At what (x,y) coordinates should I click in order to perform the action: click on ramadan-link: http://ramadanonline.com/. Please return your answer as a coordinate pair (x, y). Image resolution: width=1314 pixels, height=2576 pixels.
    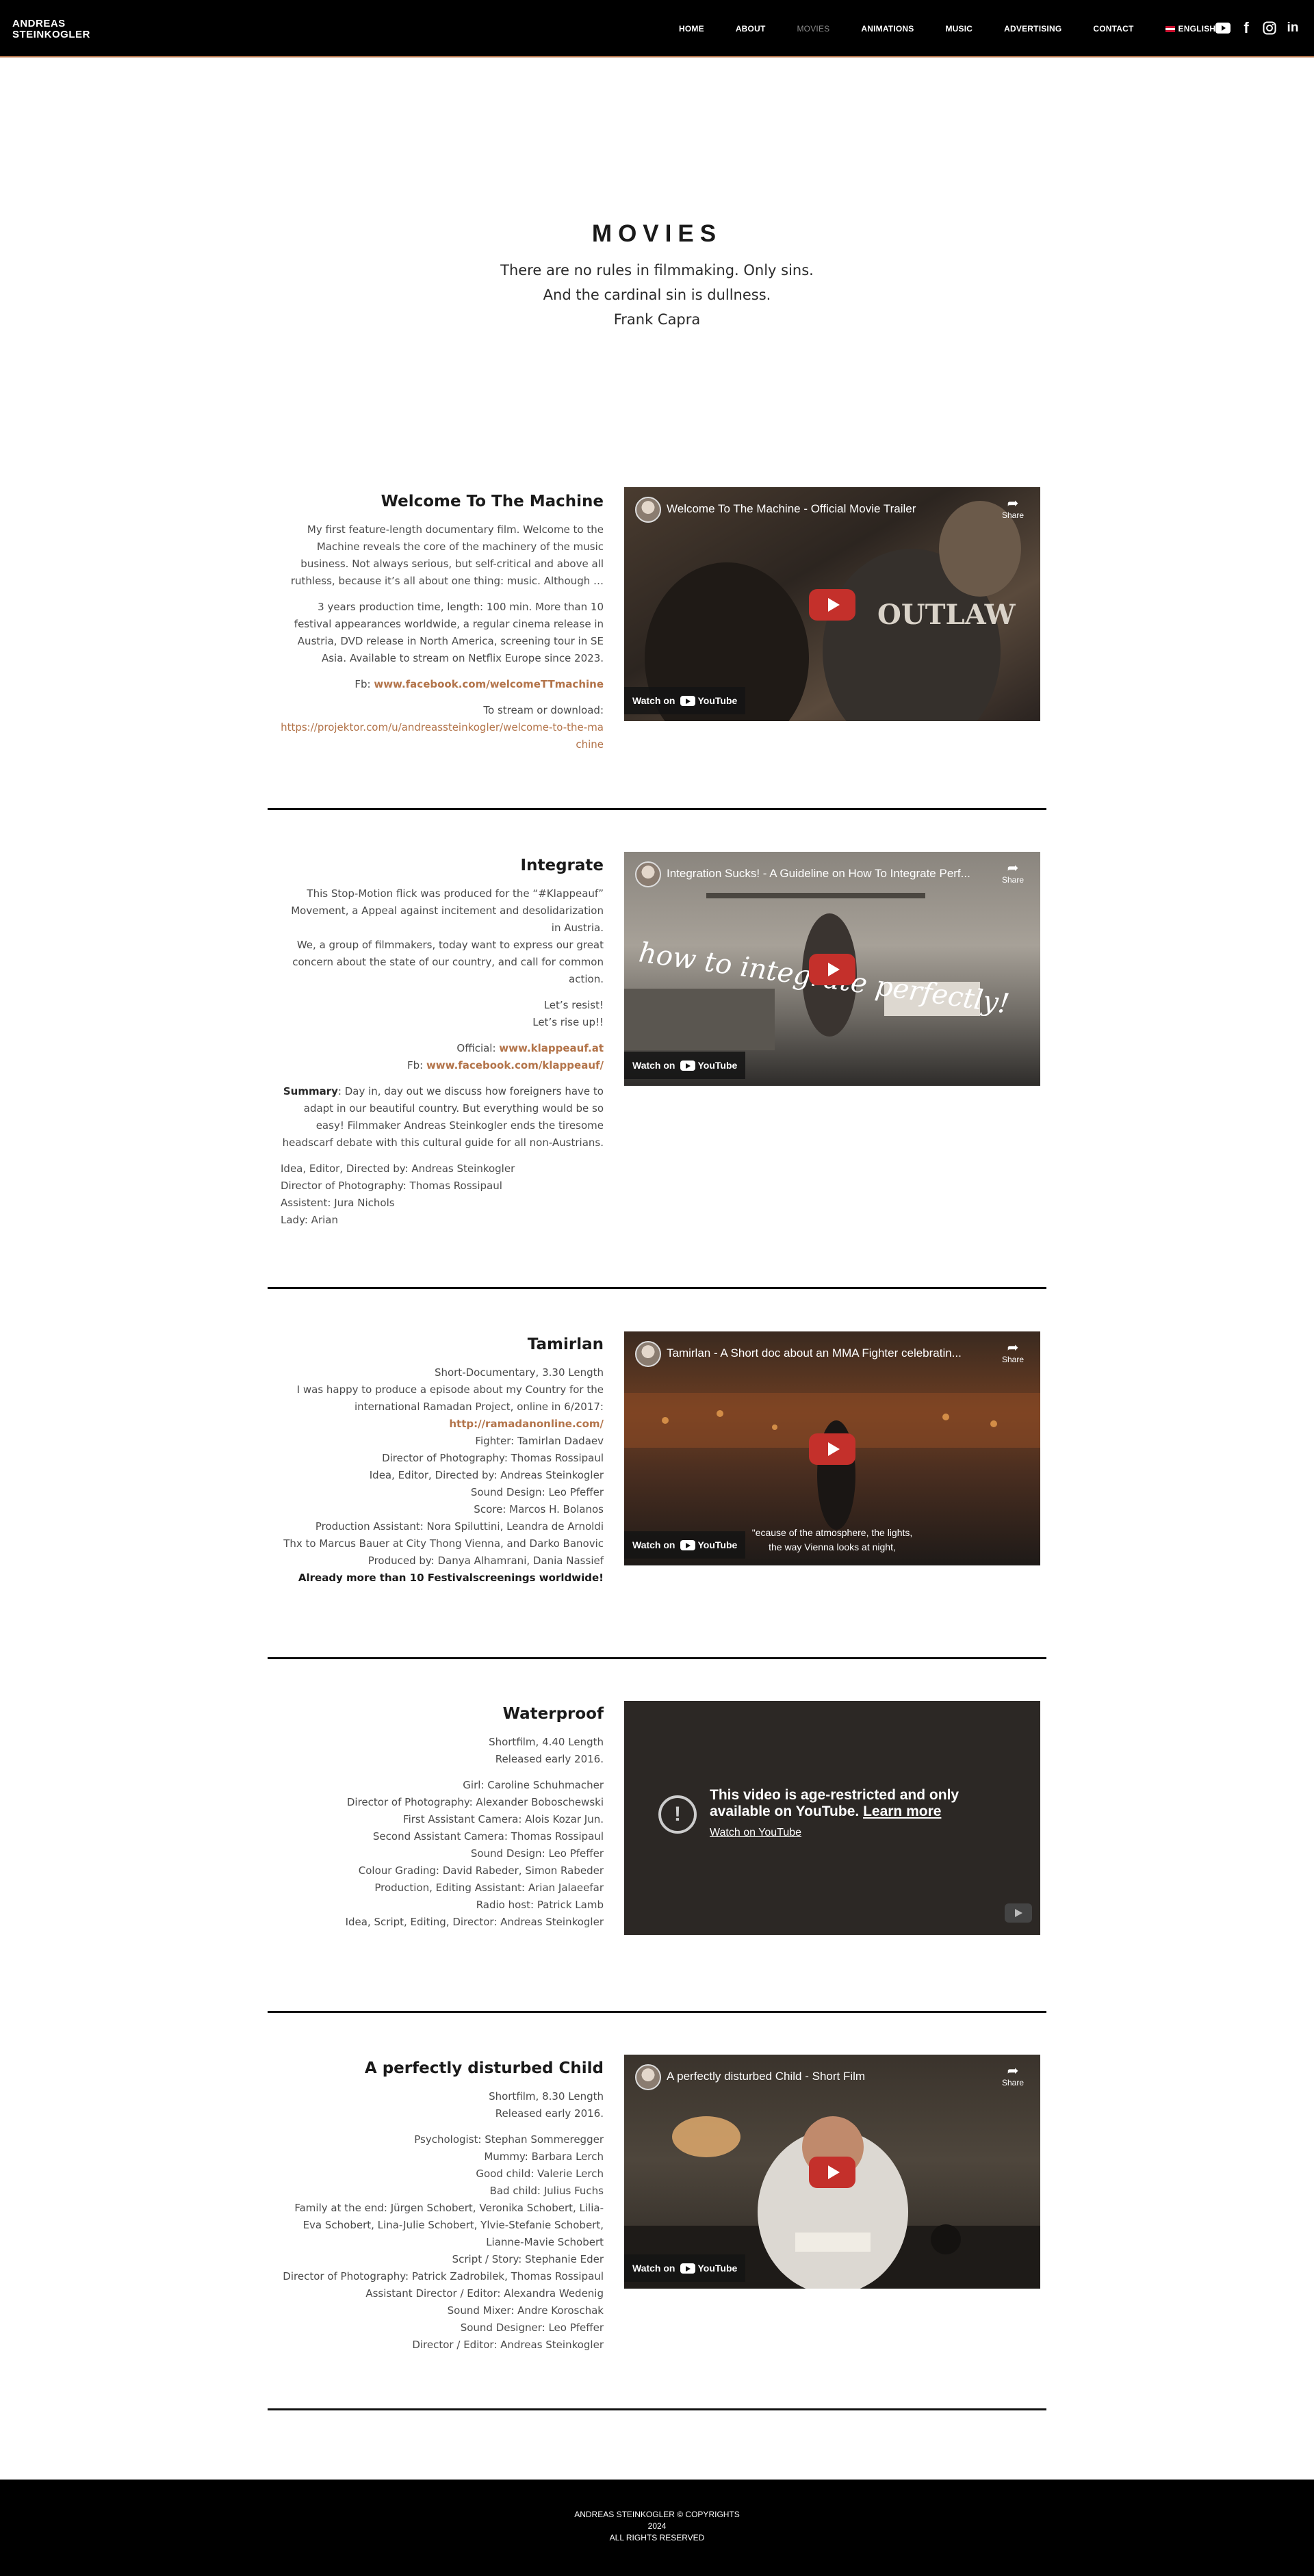
    Looking at the image, I should click on (442, 1424).